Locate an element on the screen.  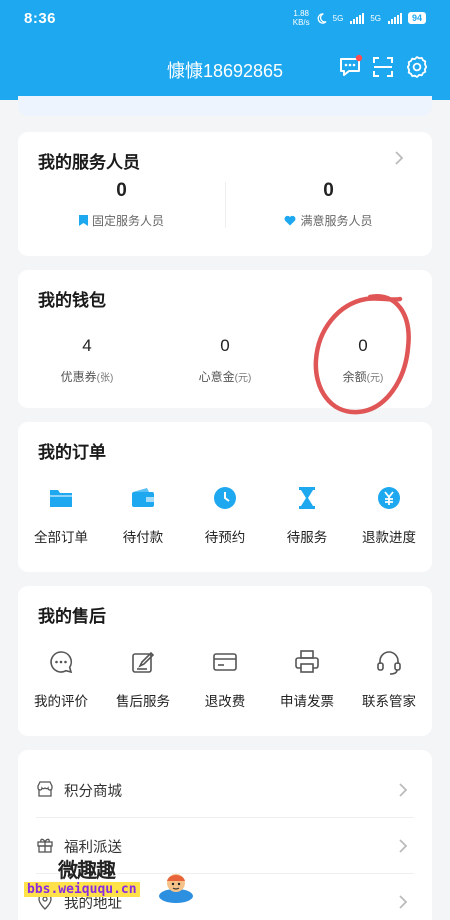
request-invoice-label: 申请发票 is located at coordinates (307, 701).